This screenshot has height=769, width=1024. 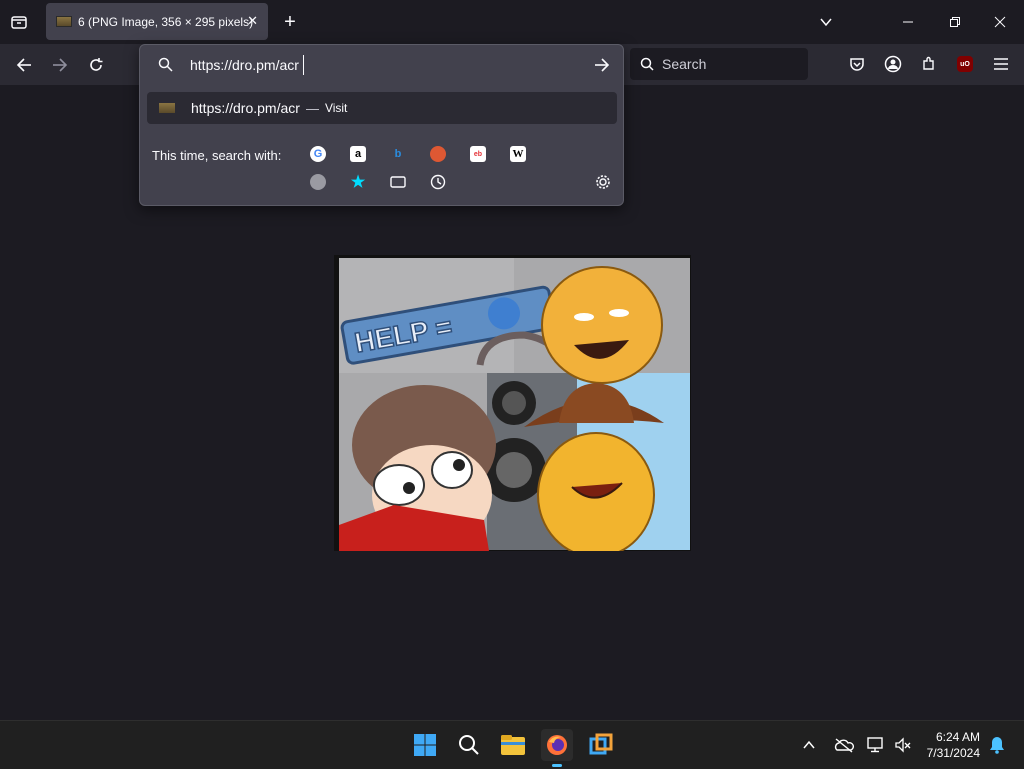 What do you see at coordinates (893, 64) in the screenshot?
I see `account-icon` at bounding box center [893, 64].